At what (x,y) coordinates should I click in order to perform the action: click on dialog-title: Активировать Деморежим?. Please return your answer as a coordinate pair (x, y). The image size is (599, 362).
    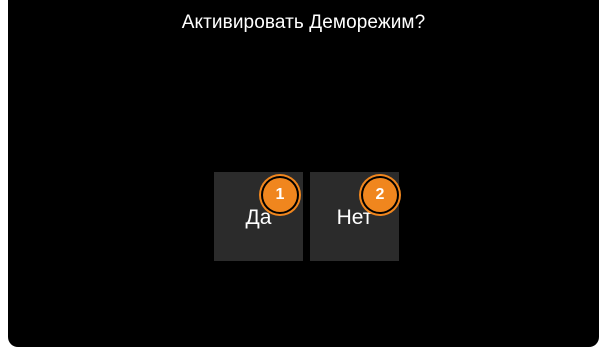
    Looking at the image, I should click on (303, 22).